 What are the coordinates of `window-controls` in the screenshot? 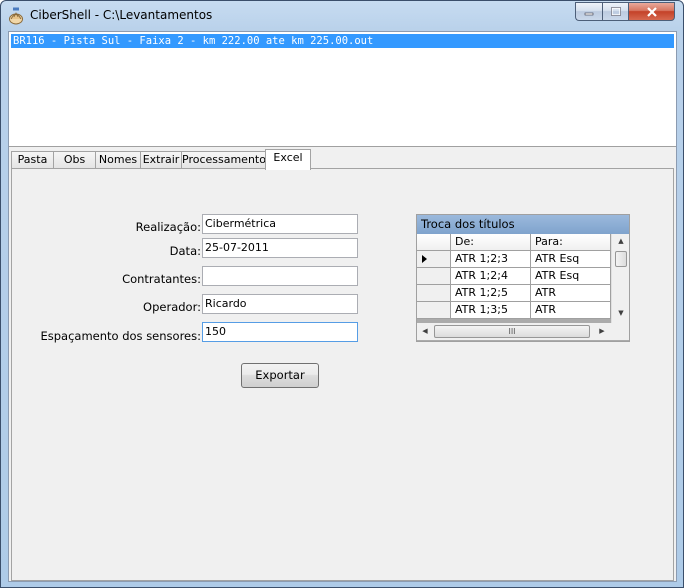 It's located at (625, 11).